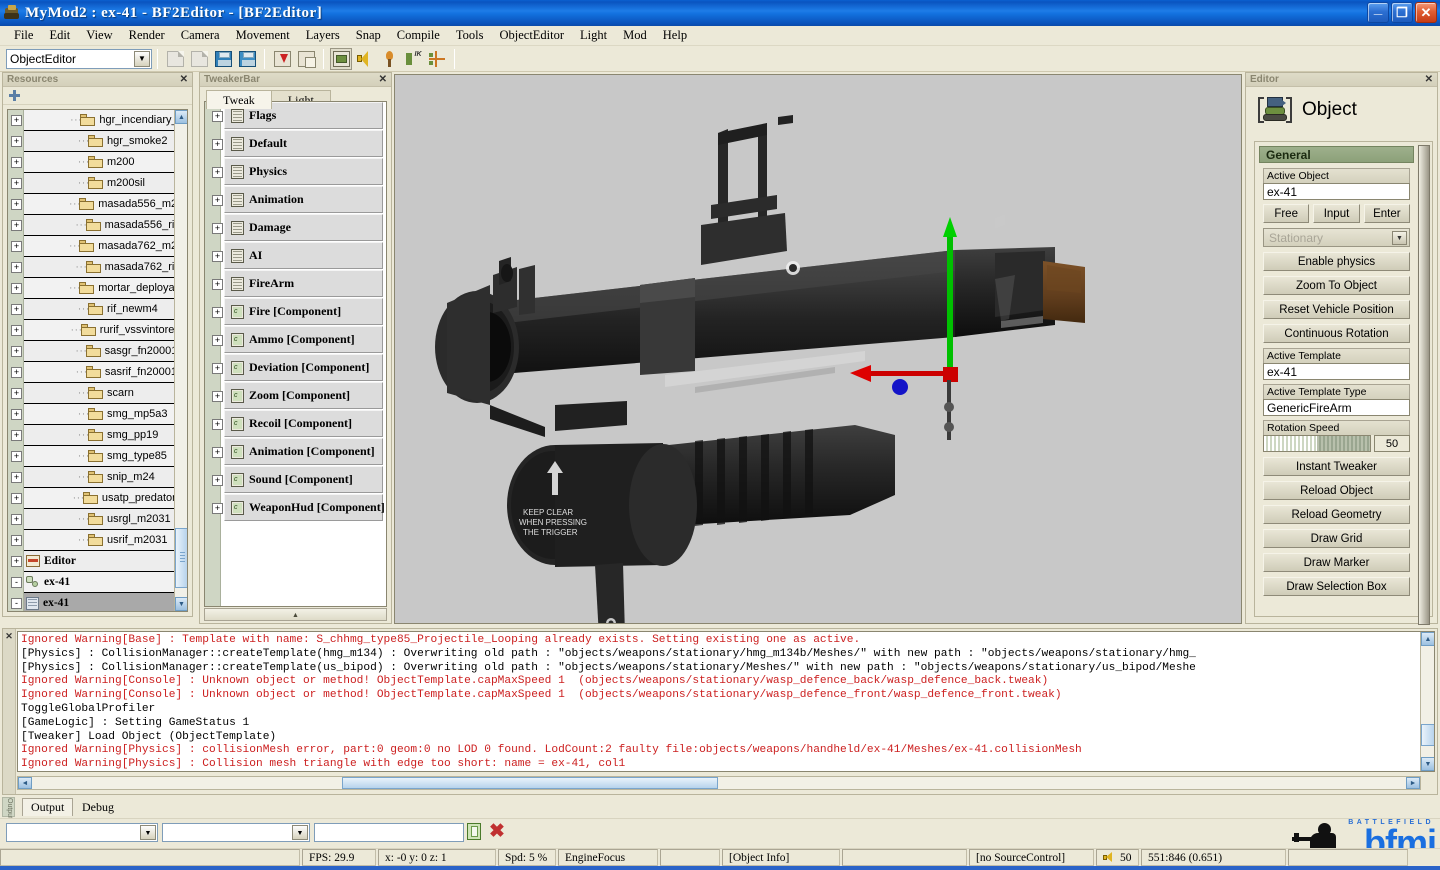 This screenshot has height=870, width=1440. What do you see at coordinates (247, 59) in the screenshot?
I see `save-all-button` at bounding box center [247, 59].